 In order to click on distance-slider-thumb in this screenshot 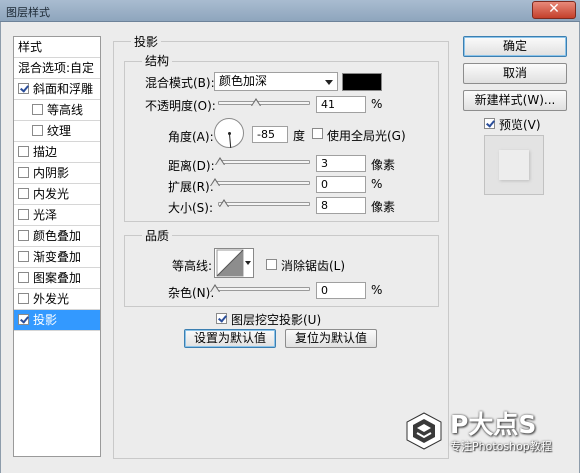, I will do `click(220, 161)`.